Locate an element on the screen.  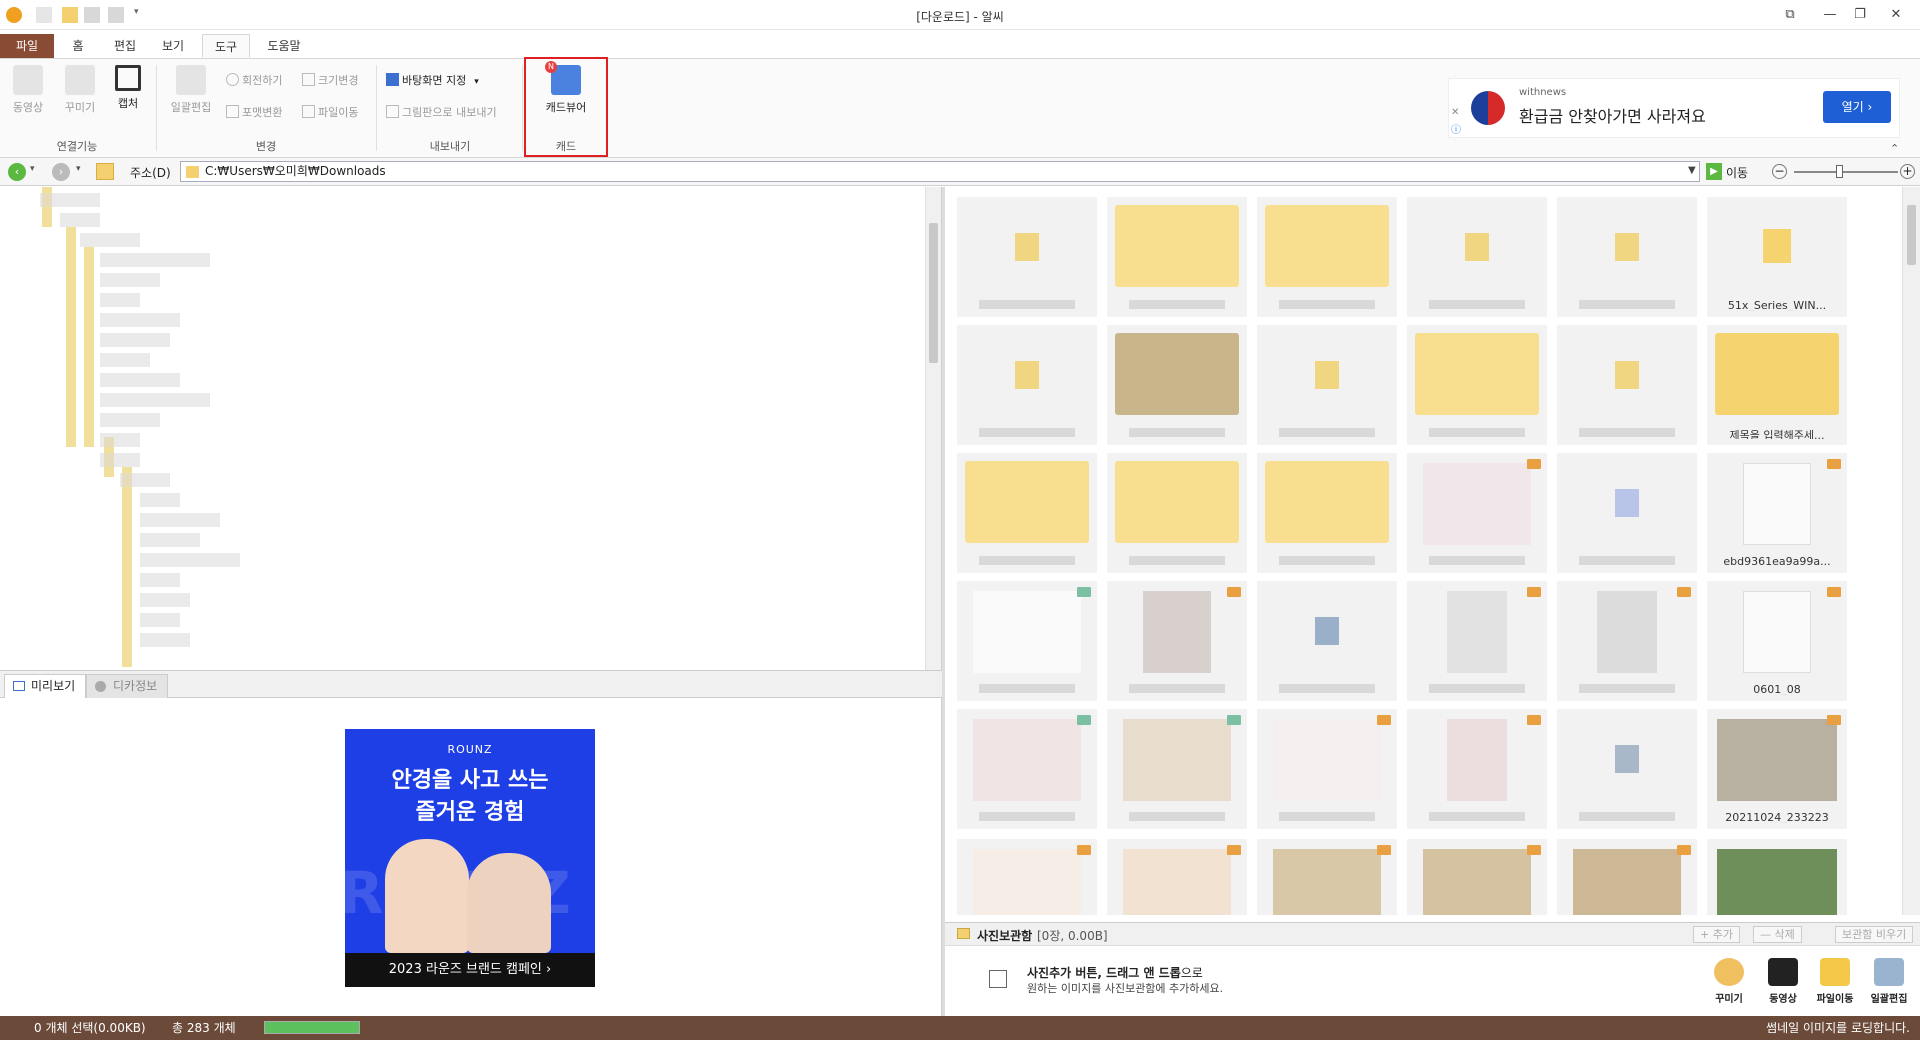
back-dropdown-icon: ▾ is located at coordinates (32, 169).